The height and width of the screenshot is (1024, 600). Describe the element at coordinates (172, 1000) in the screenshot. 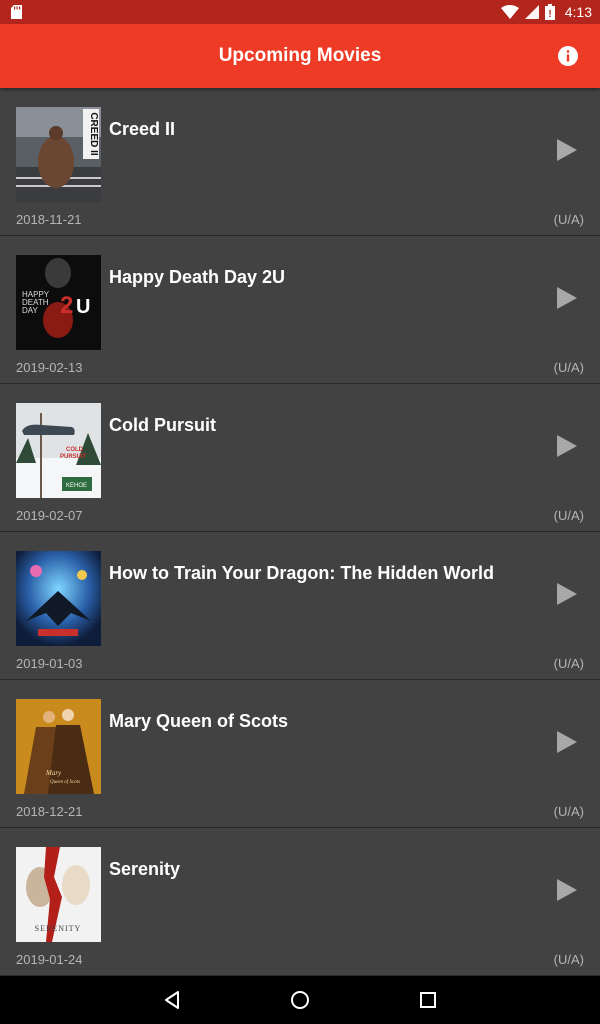

I see `back-icon` at that location.